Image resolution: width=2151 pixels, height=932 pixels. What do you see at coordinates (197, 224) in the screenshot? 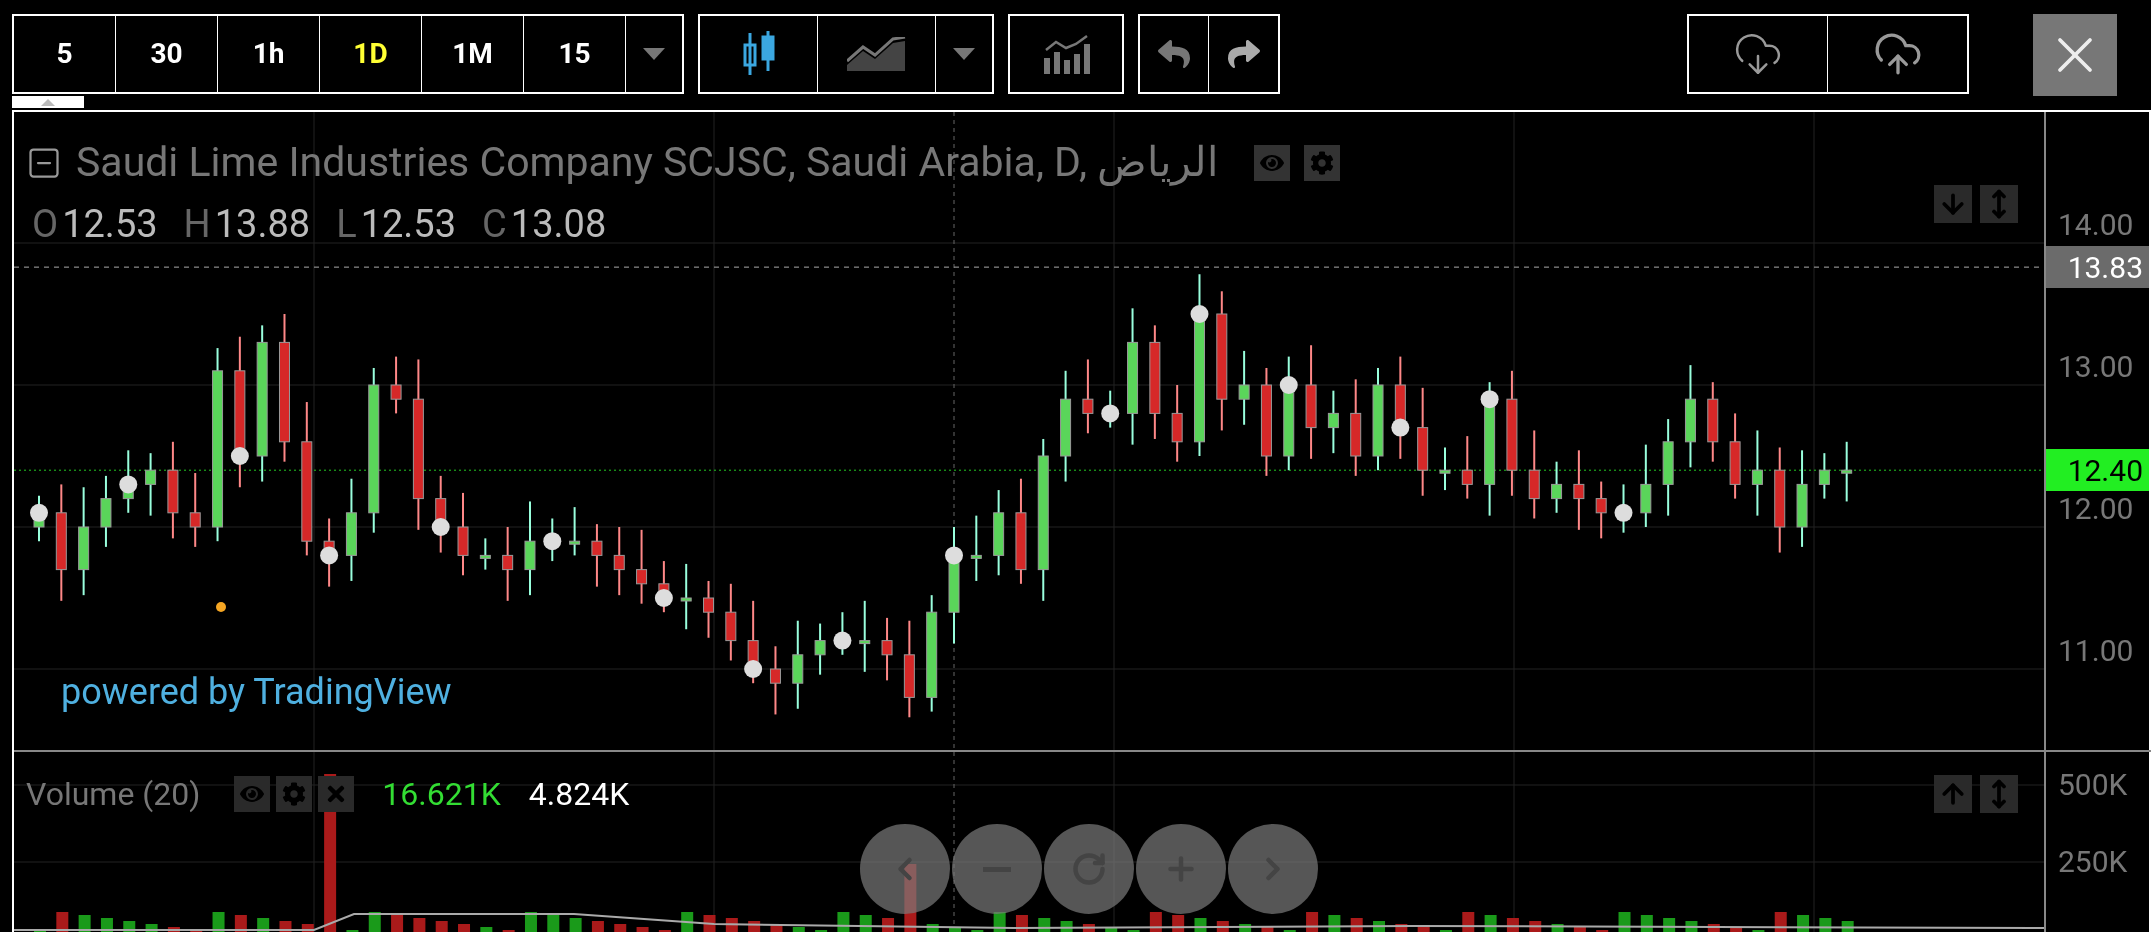
I see `ohlc-label: H` at bounding box center [197, 224].